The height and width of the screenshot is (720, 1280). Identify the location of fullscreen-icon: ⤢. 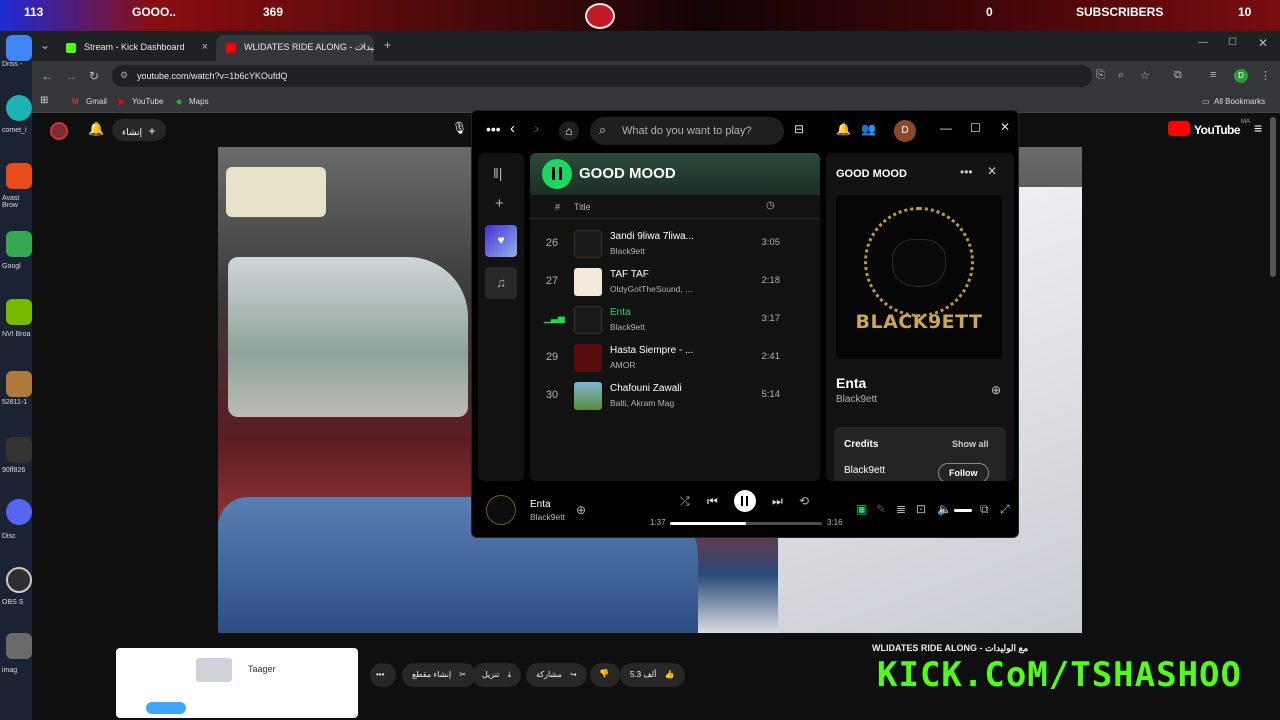
(1005, 509).